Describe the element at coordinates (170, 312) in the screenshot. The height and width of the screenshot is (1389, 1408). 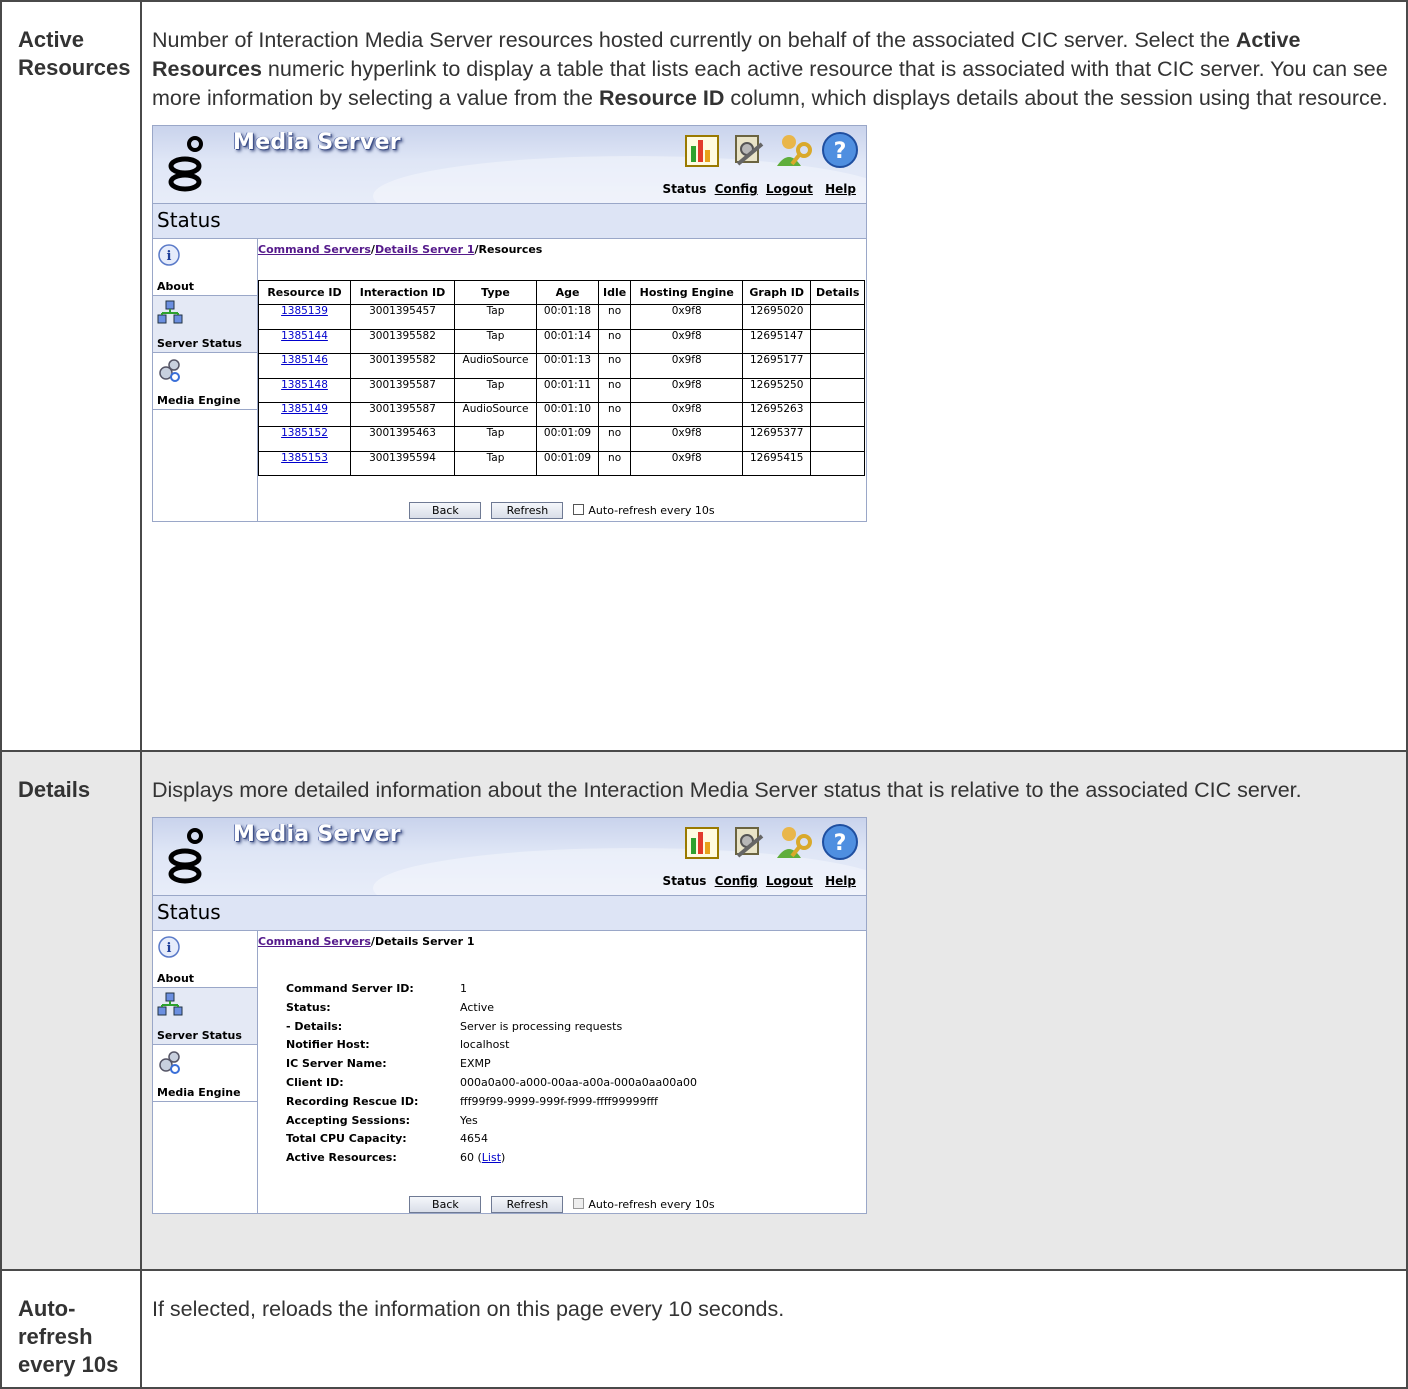
I see `network-servers-icon` at that location.